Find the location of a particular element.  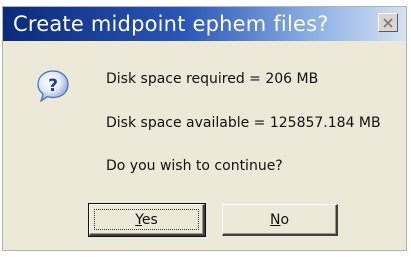

title-bar: Create midpoint ephem files? is located at coordinates (204, 24).